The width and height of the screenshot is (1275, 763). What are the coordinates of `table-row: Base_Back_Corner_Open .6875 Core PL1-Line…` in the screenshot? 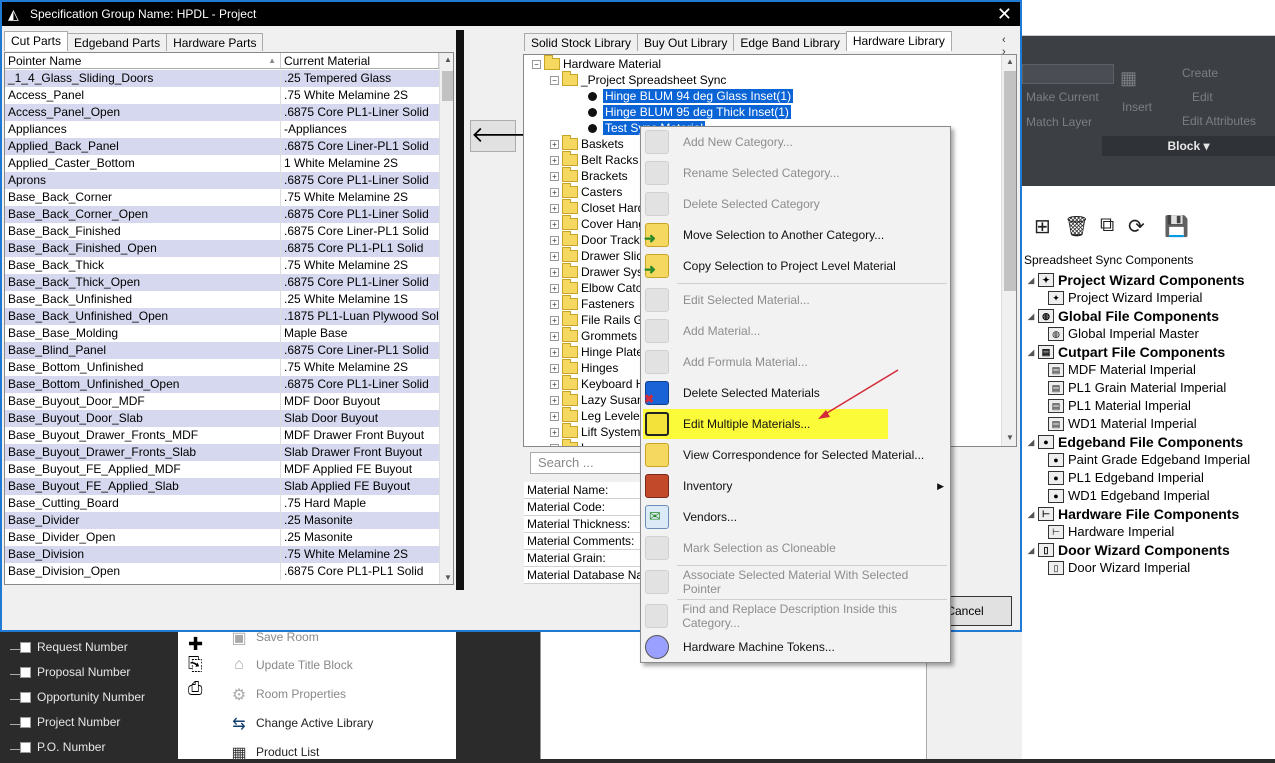 It's located at (222, 214).